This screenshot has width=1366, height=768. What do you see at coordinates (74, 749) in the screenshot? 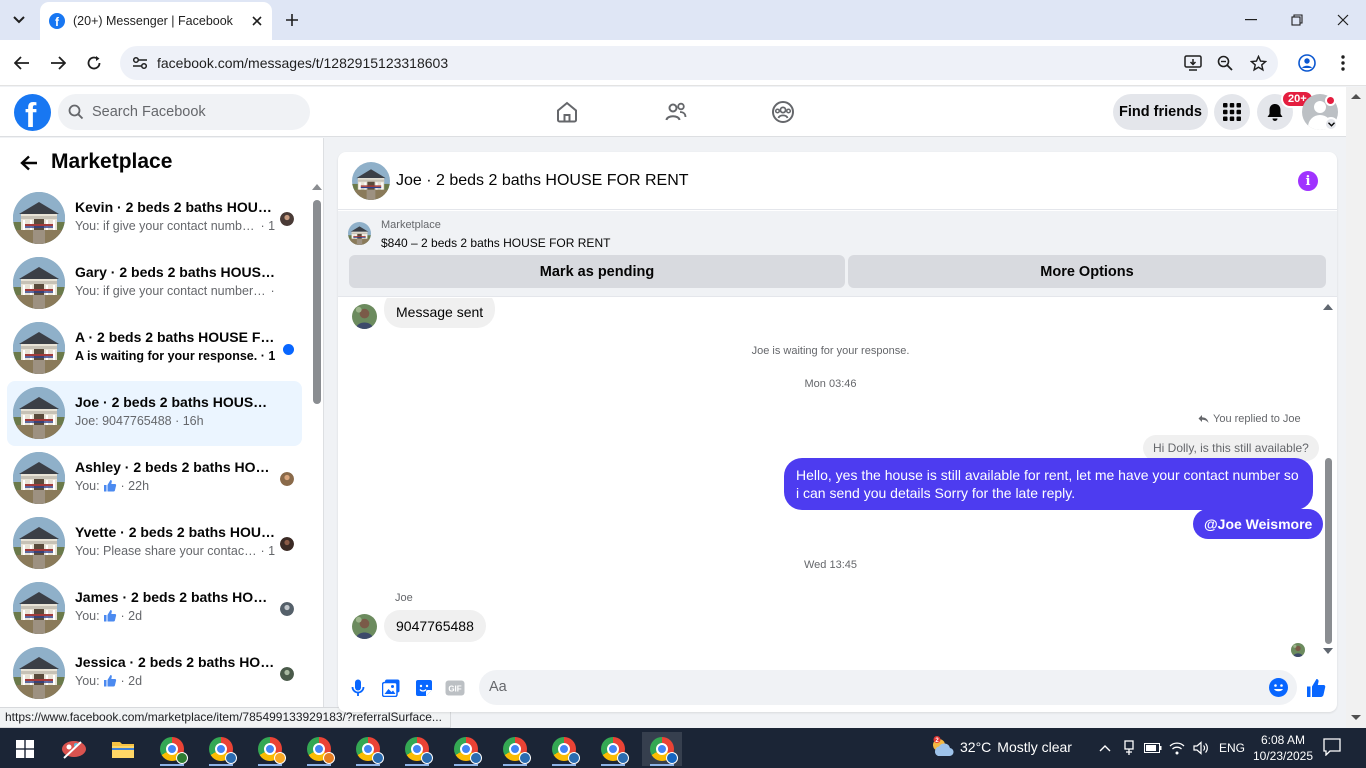
I see `snipping-tool-icon` at bounding box center [74, 749].